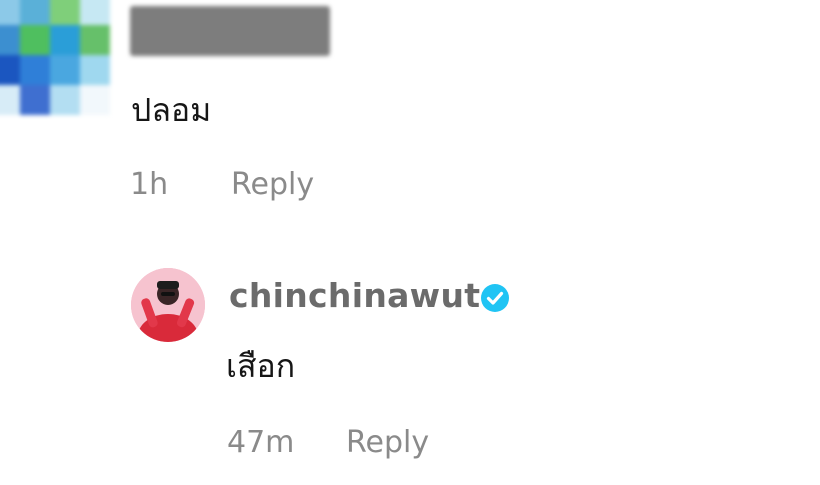 The image size is (820, 485). I want to click on verified-badge-icon, so click(495, 298).